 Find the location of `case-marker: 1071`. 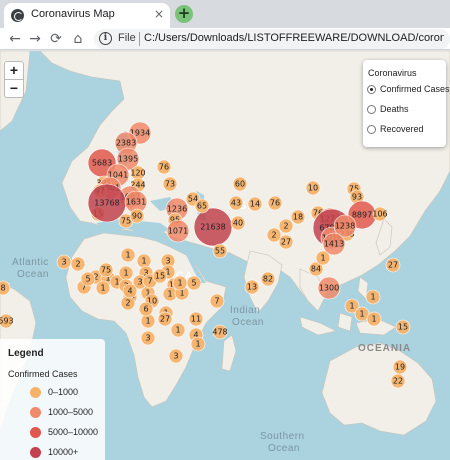

case-marker: 1071 is located at coordinates (178, 231).